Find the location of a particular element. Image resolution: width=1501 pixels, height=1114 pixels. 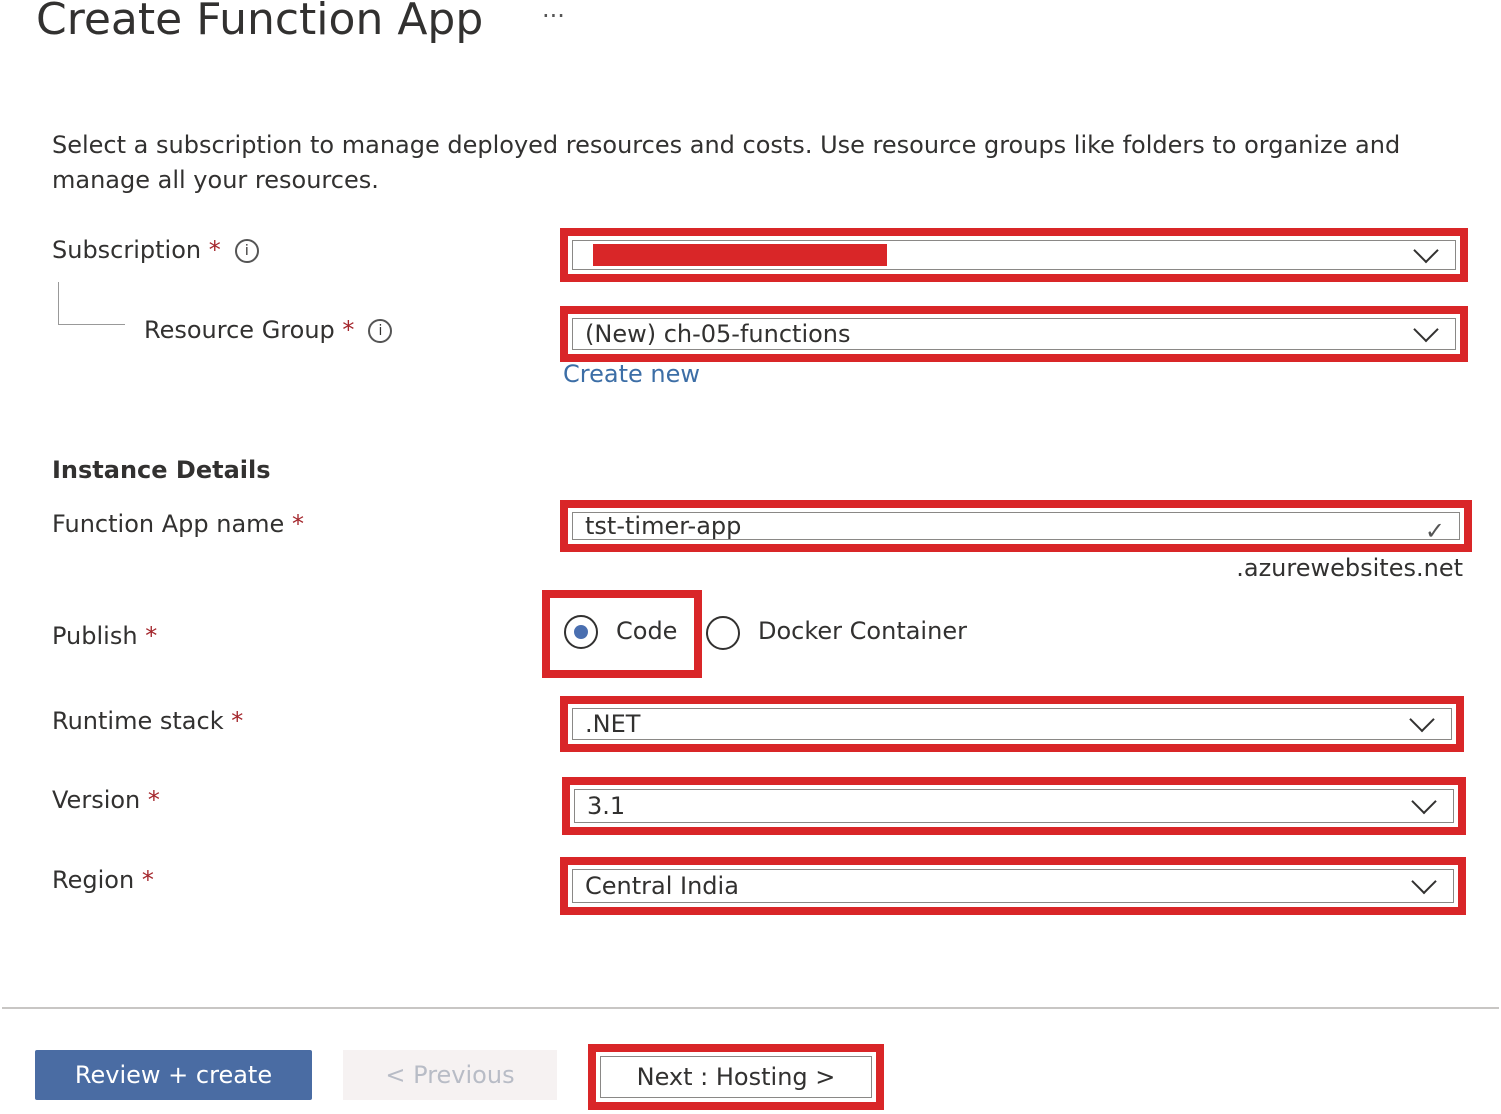

region-value: Central India is located at coordinates (662, 886).